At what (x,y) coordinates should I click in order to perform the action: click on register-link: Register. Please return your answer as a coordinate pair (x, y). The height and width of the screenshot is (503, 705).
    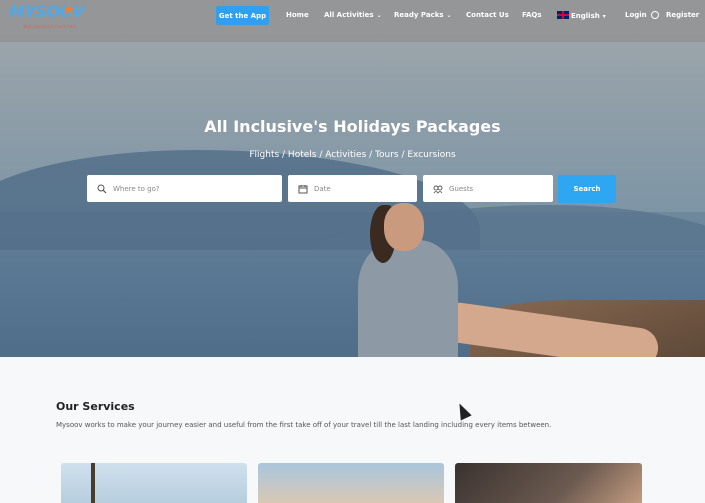
    Looking at the image, I should click on (682, 15).